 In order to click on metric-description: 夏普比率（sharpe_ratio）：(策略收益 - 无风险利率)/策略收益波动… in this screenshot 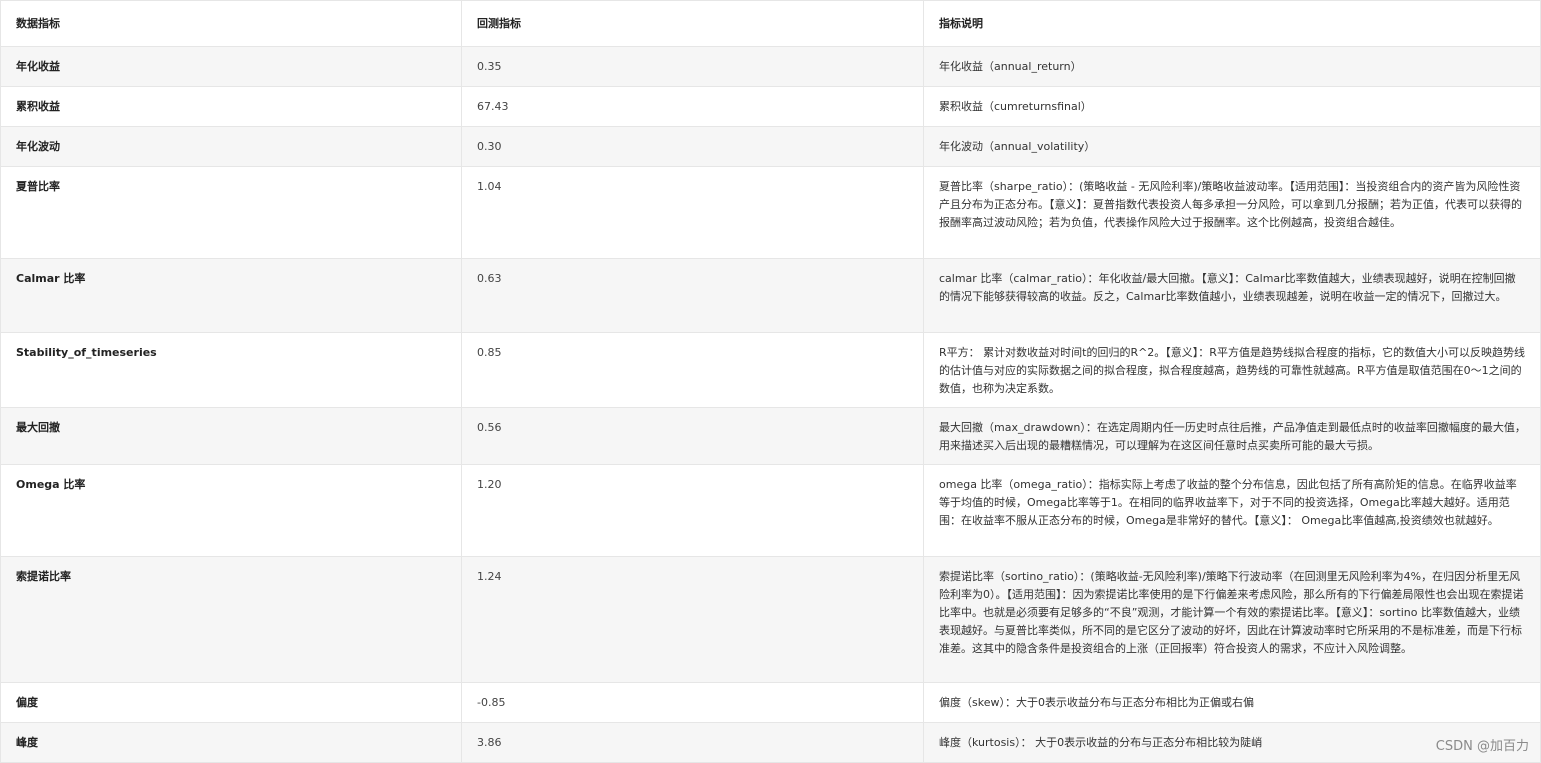, I will do `click(1232, 212)`.